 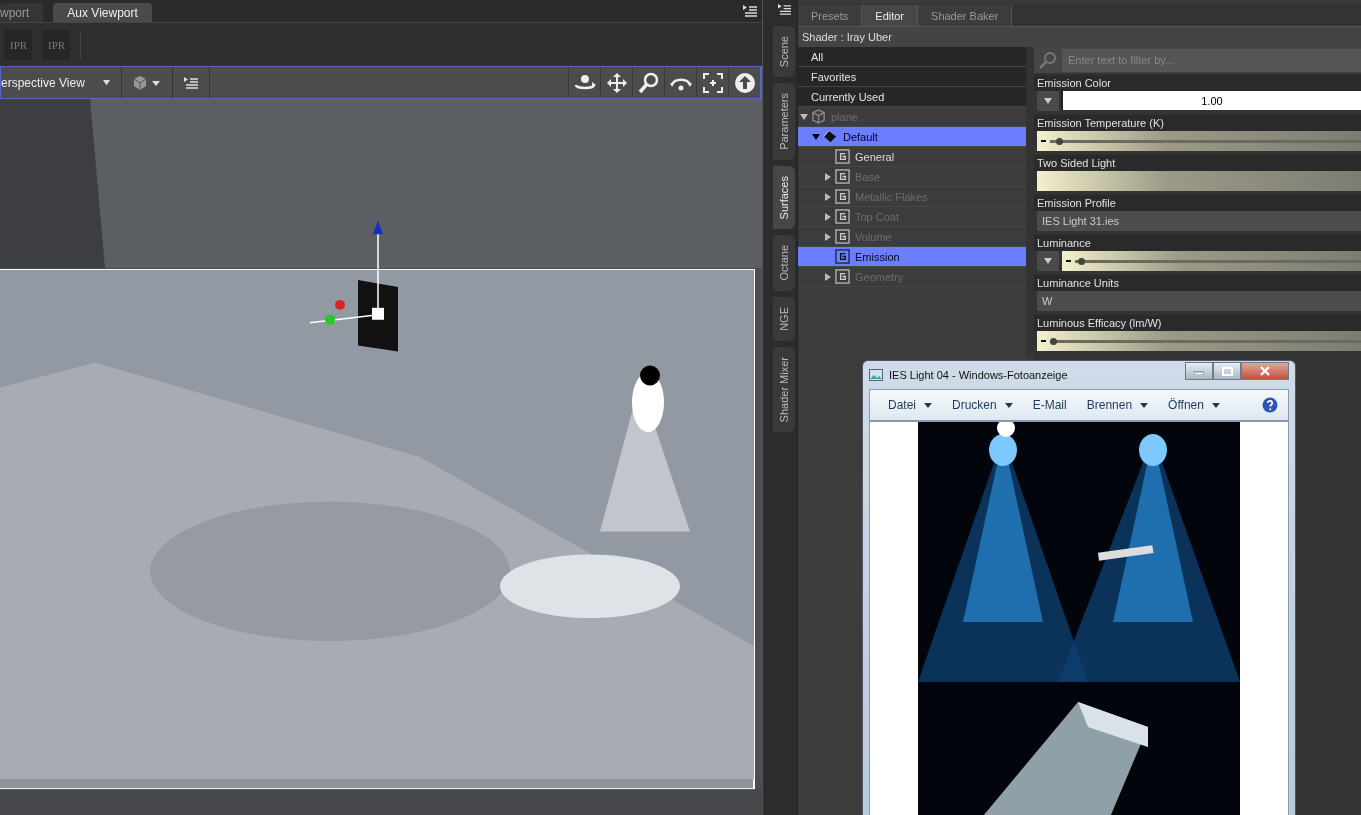 I want to click on property-label: Emission Color, so click(x=1197, y=83).